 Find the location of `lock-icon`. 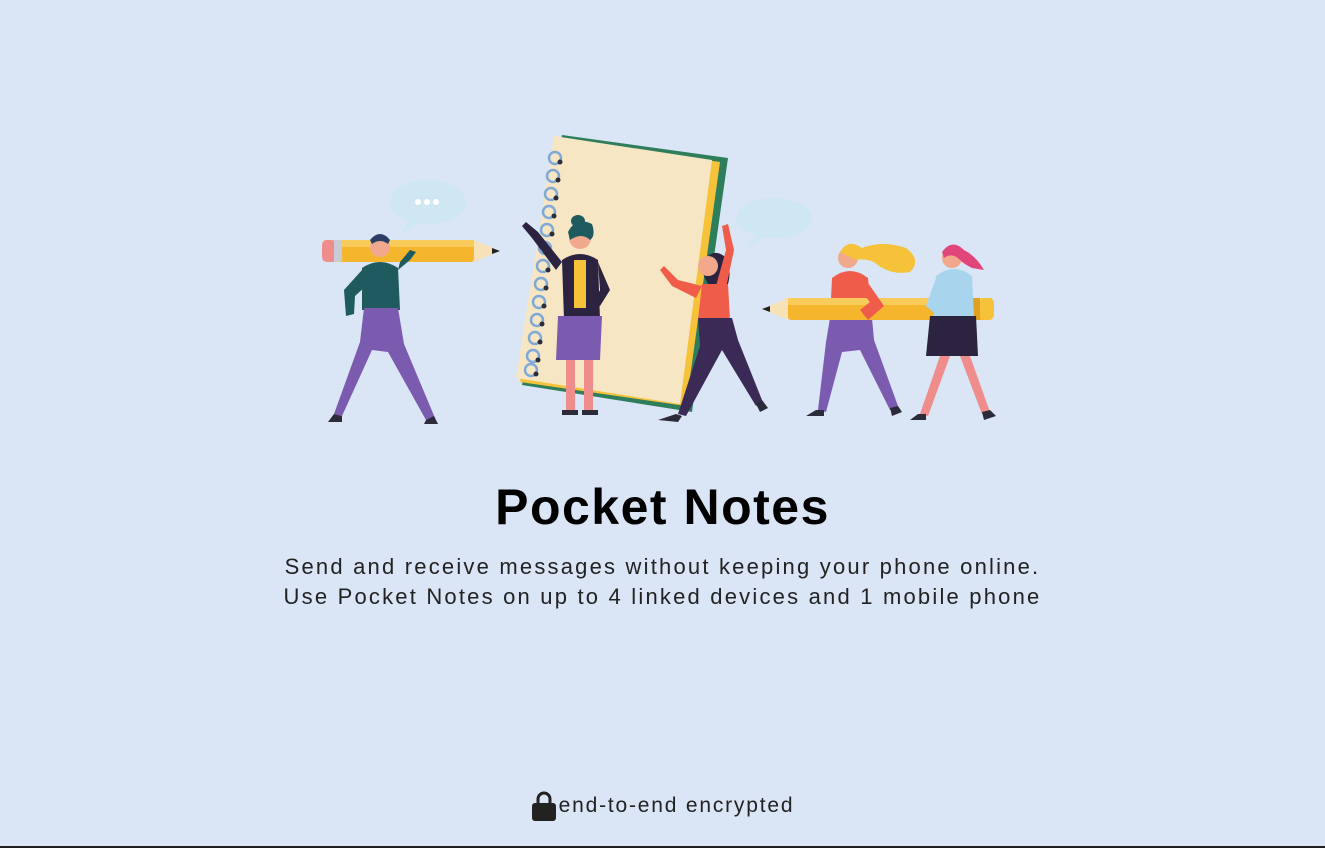

lock-icon is located at coordinates (543, 806).